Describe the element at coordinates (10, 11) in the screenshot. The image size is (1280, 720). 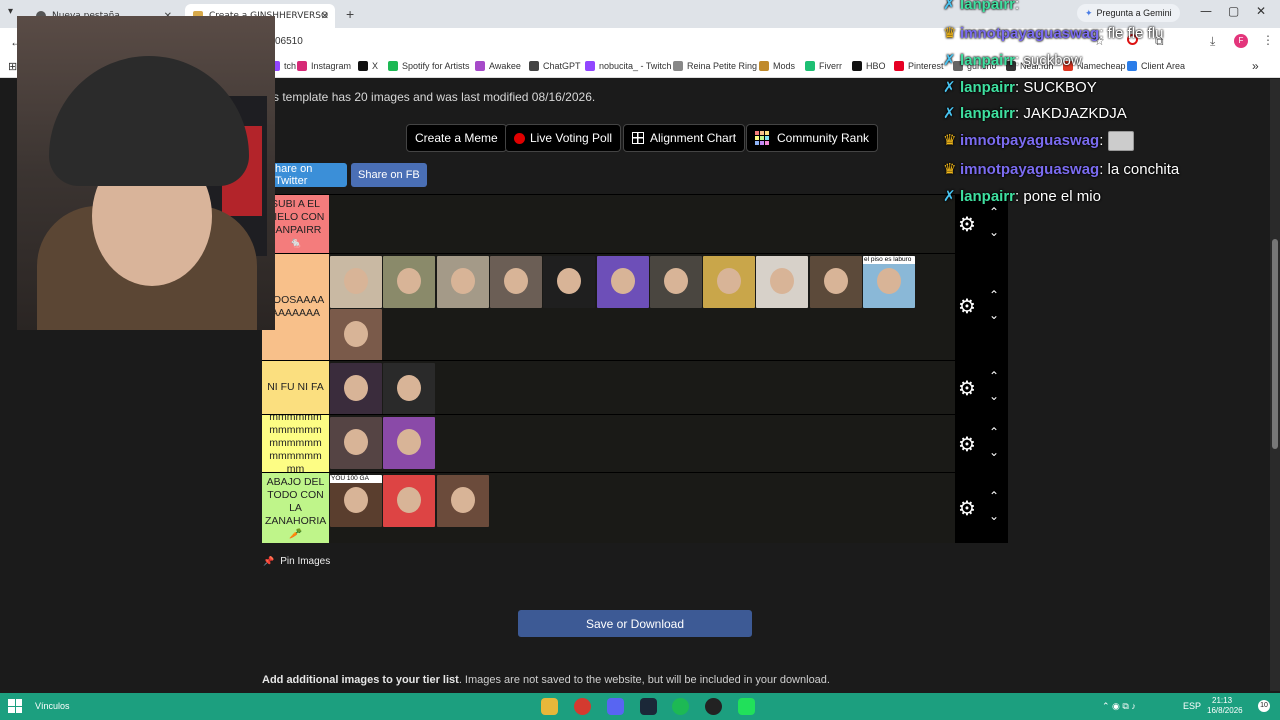
I see `tab-menu-icon: ▾` at that location.